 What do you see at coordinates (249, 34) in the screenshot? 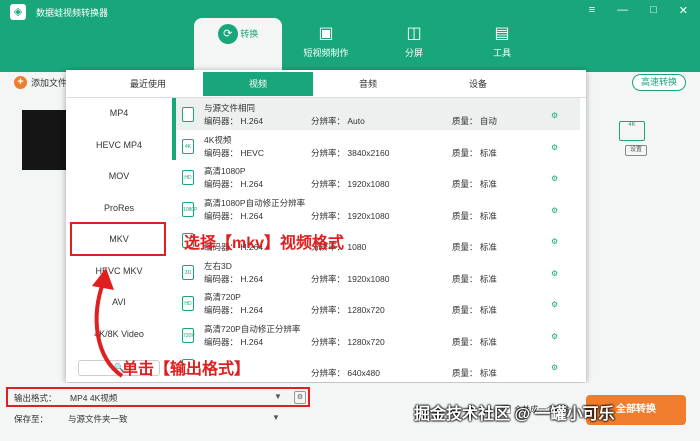
I see `tab-convert-label: 转换` at bounding box center [249, 34].